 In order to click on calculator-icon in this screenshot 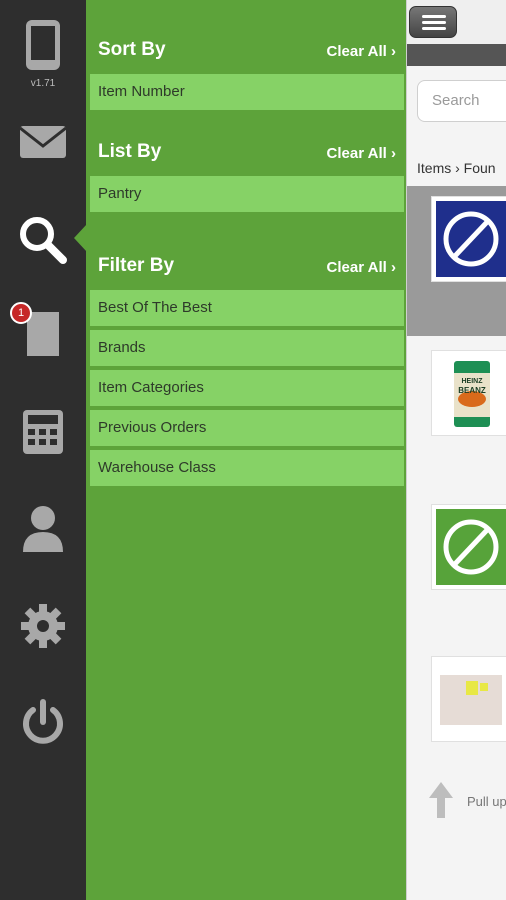, I will do `click(43, 432)`.